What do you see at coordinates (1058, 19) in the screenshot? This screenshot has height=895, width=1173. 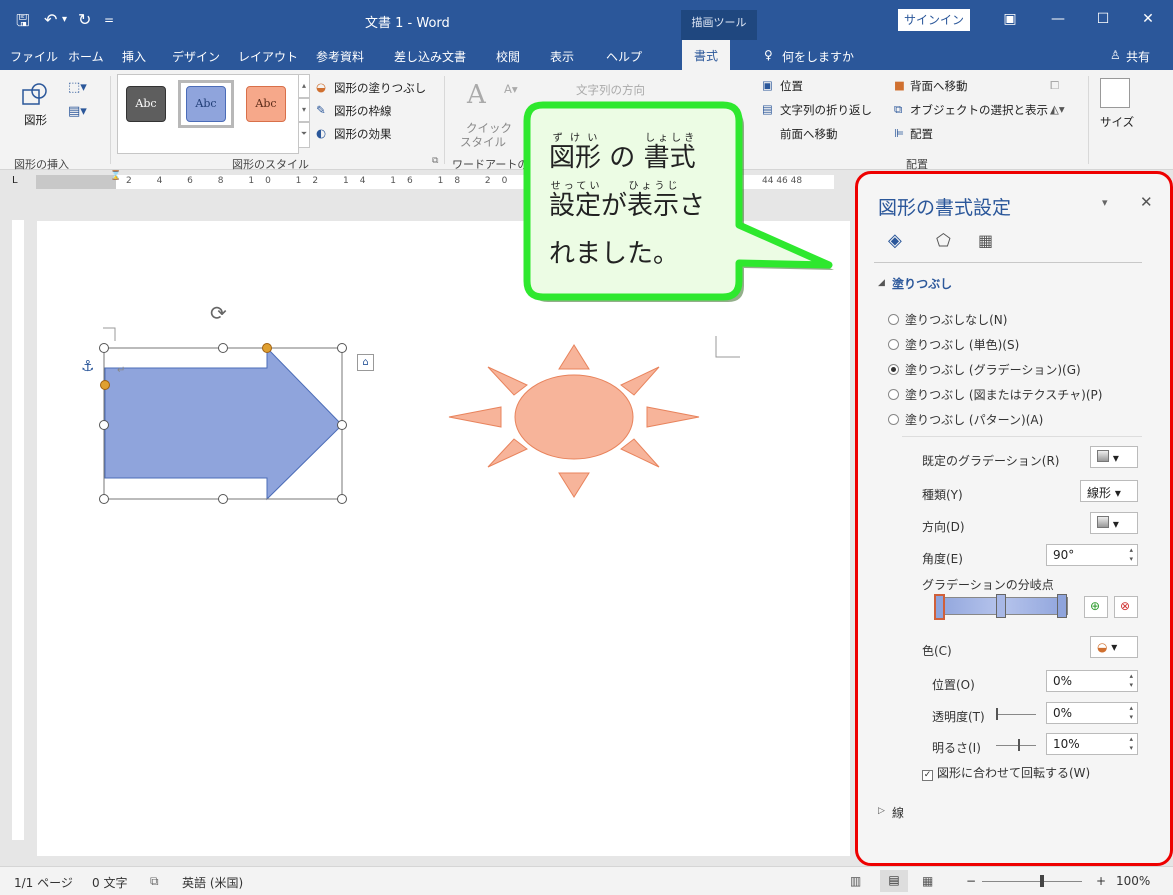 I see `minimize-button: —` at bounding box center [1058, 19].